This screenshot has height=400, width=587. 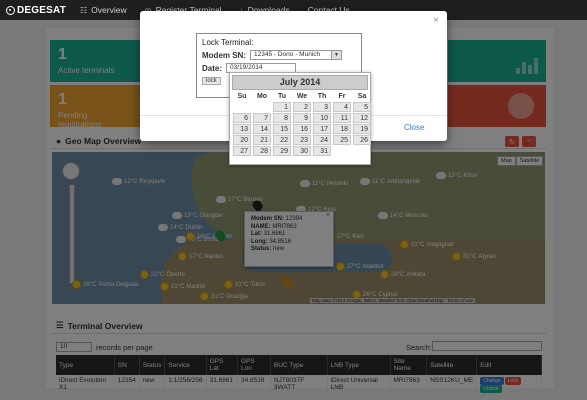 I want to click on grid-icon: ☷, so click(x=84, y=10).